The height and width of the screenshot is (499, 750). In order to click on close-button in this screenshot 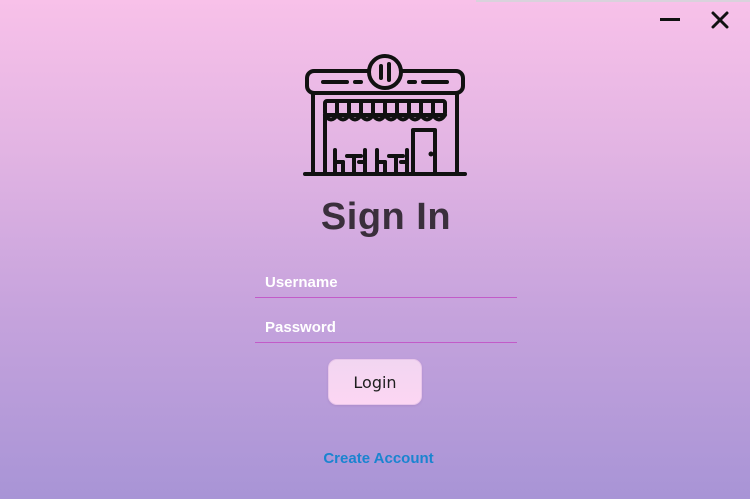, I will do `click(720, 20)`.